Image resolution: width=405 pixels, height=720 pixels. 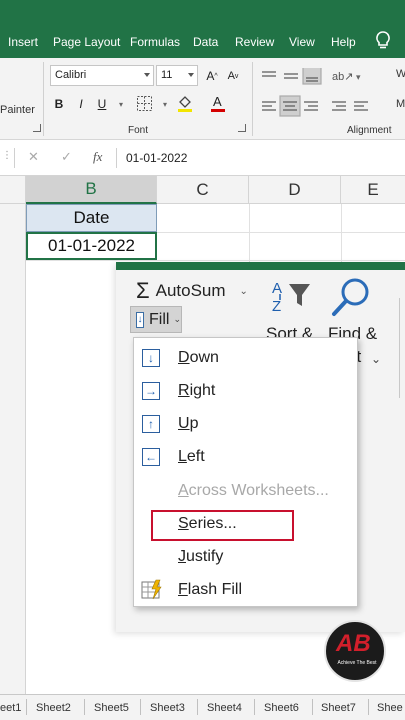 What do you see at coordinates (205, 556) in the screenshot?
I see `label-rest: ustify` at bounding box center [205, 556].